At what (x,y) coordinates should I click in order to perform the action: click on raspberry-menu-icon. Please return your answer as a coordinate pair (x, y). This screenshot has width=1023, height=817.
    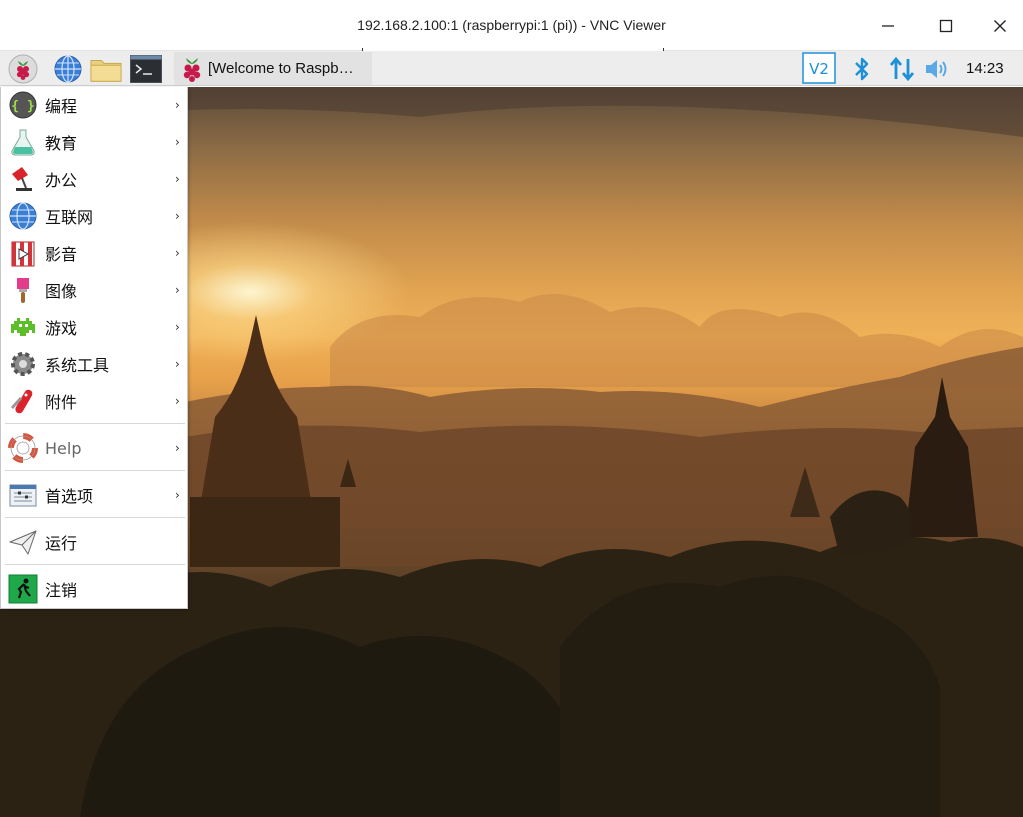
    Looking at the image, I should click on (23, 69).